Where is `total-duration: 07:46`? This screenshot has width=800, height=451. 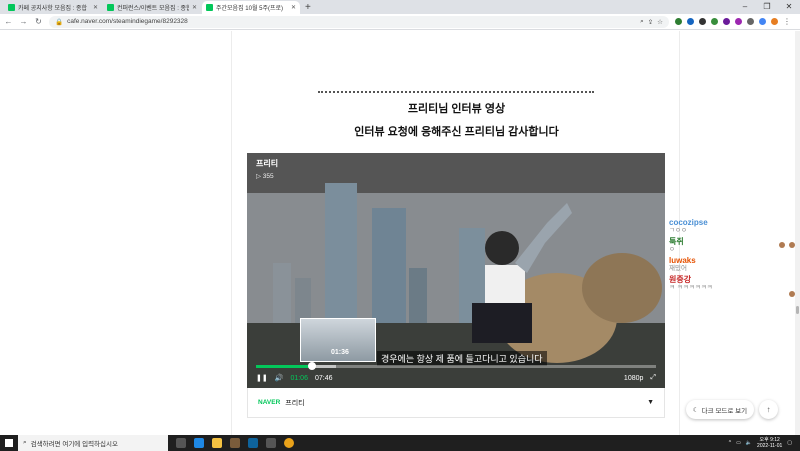
total-duration: 07:46 is located at coordinates (323, 378).